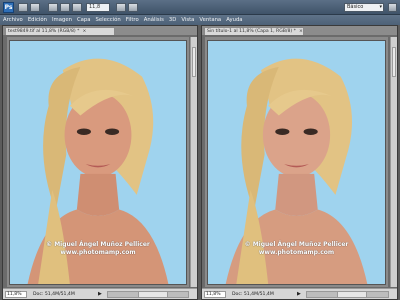 This screenshot has height=300, width=400. What do you see at coordinates (364, 7) in the screenshot?
I see `workspace-dropdown: Básico` at bounding box center [364, 7].